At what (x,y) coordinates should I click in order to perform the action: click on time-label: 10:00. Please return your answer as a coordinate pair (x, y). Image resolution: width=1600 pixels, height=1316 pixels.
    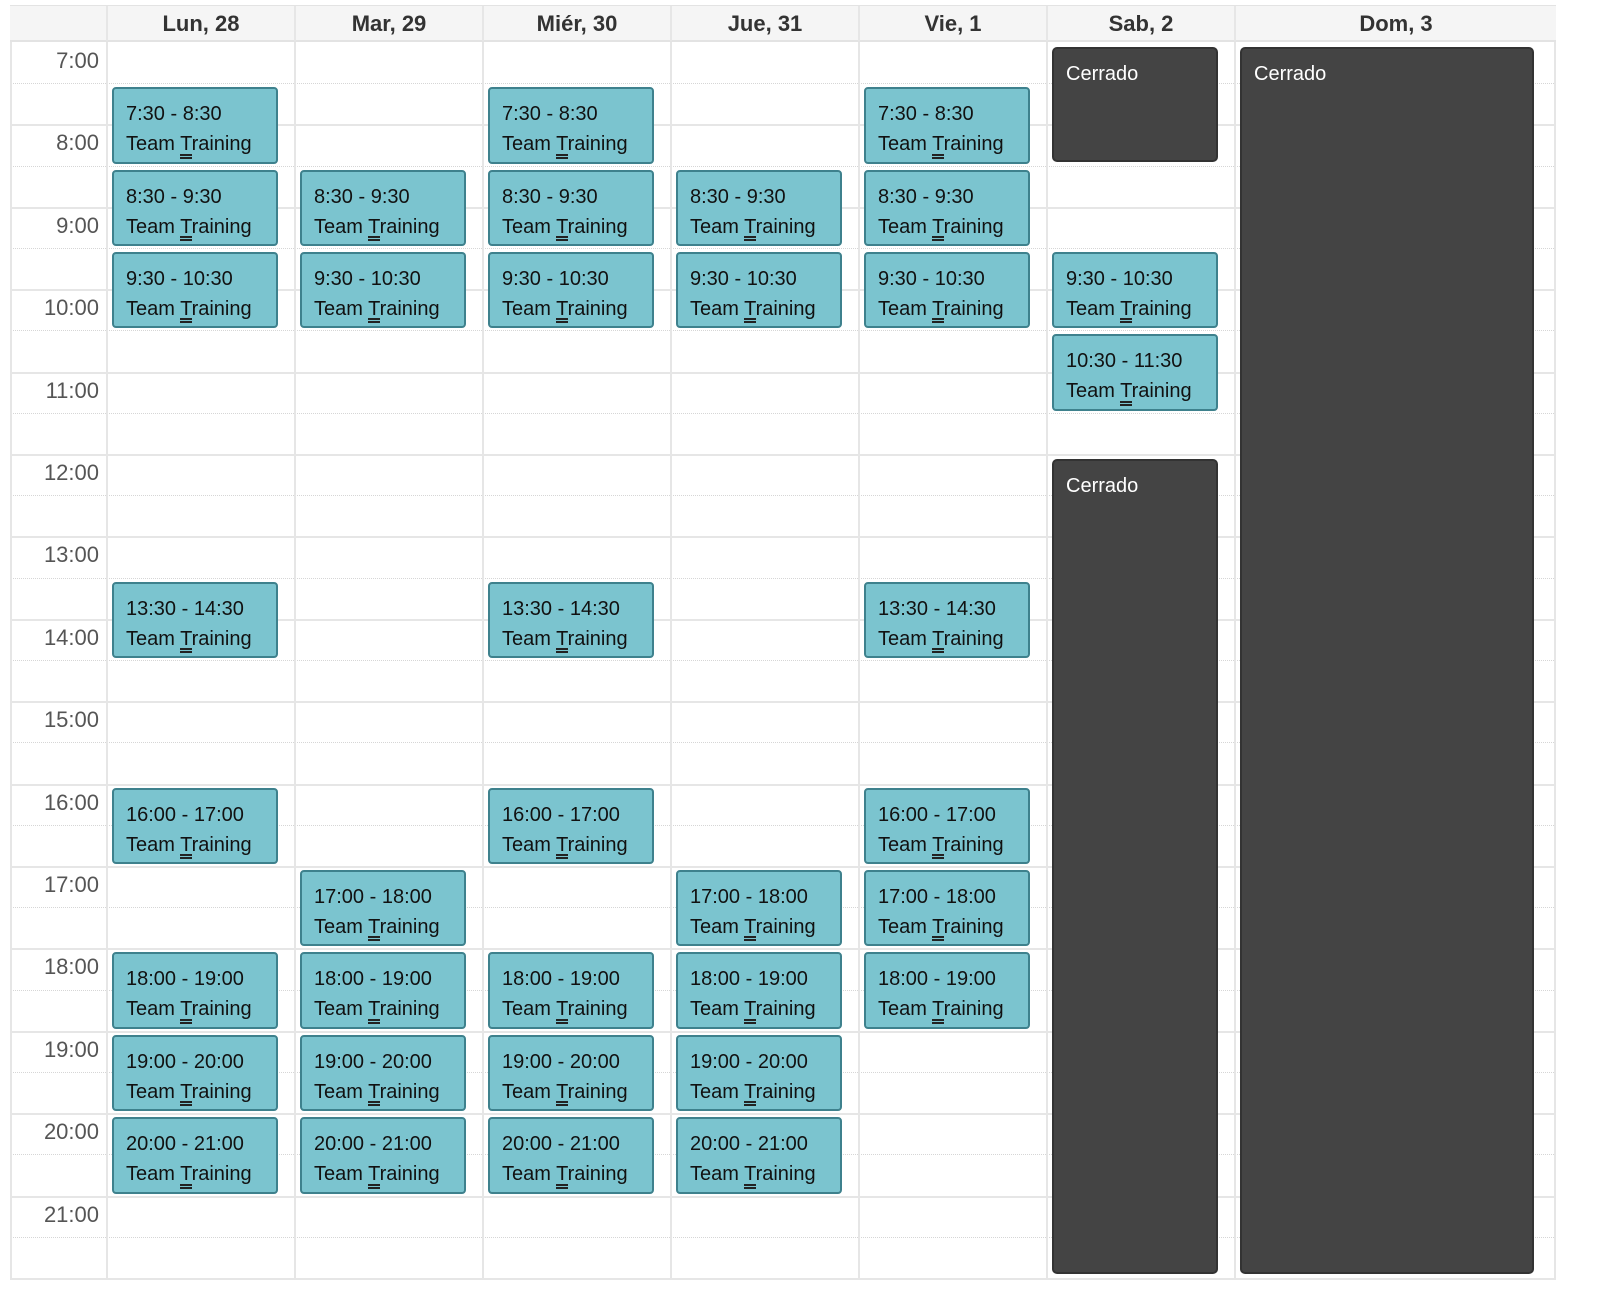
    Looking at the image, I should click on (71, 308).